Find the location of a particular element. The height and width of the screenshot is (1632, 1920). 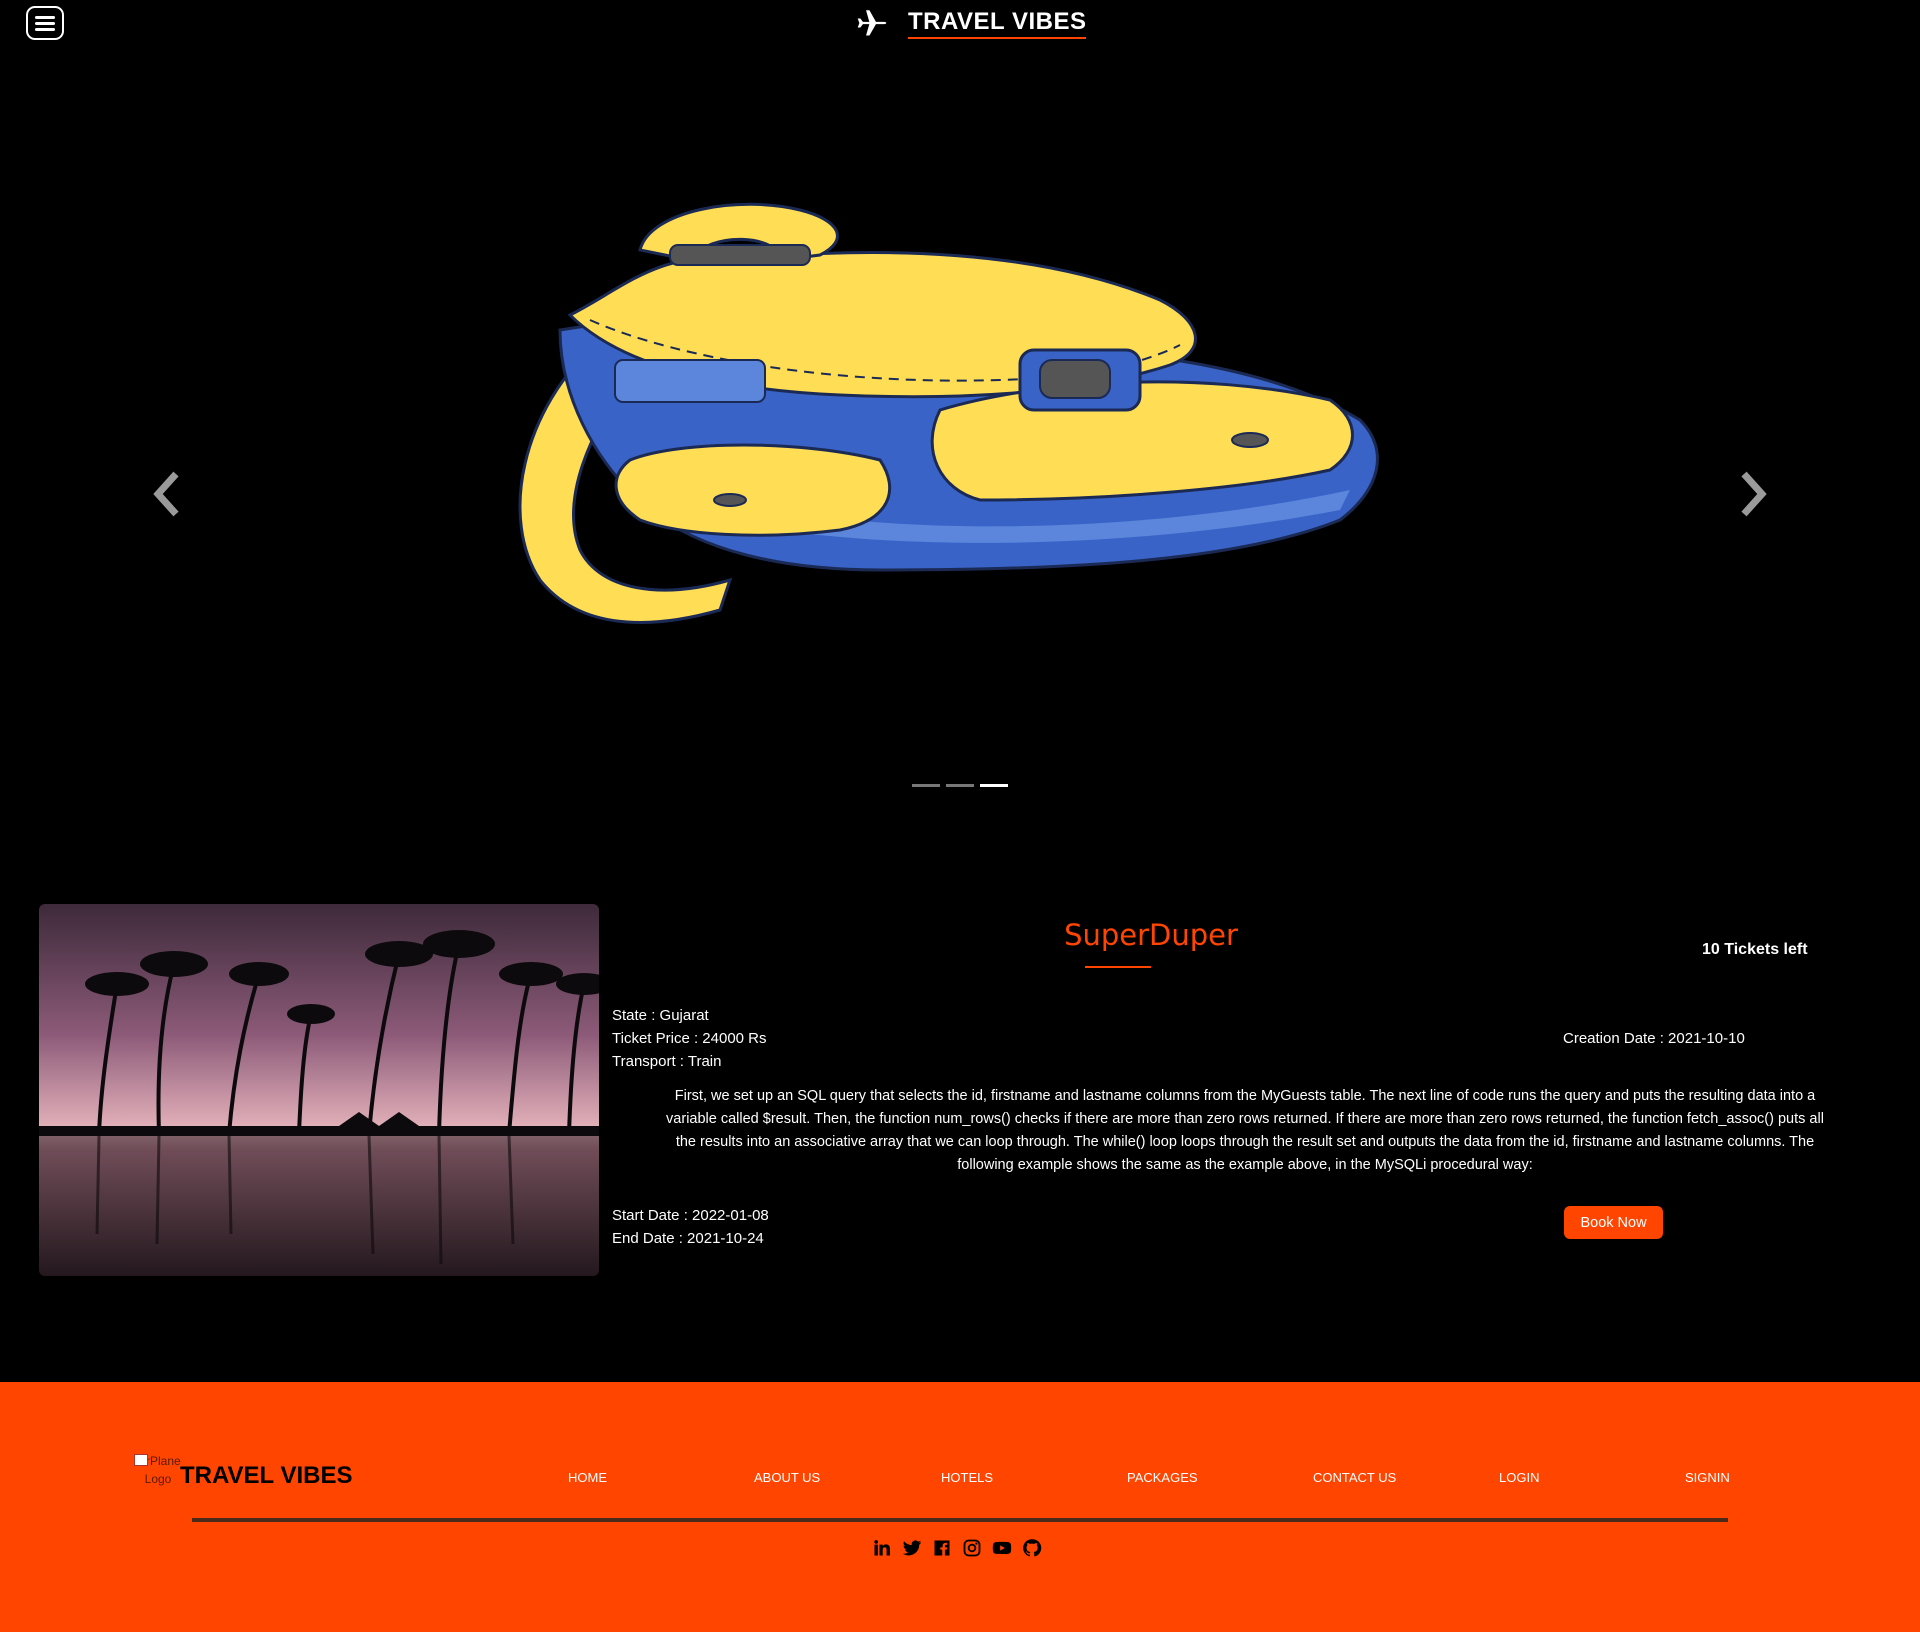

chevron-right-icon is located at coordinates (1754, 494).